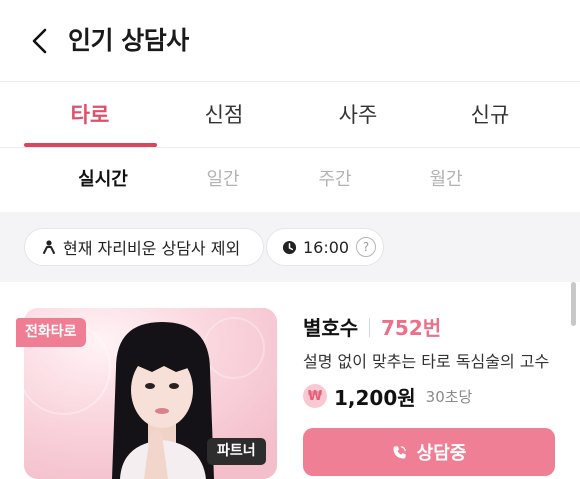  Describe the element at coordinates (49, 247) in the screenshot. I see `away-person-icon` at that location.